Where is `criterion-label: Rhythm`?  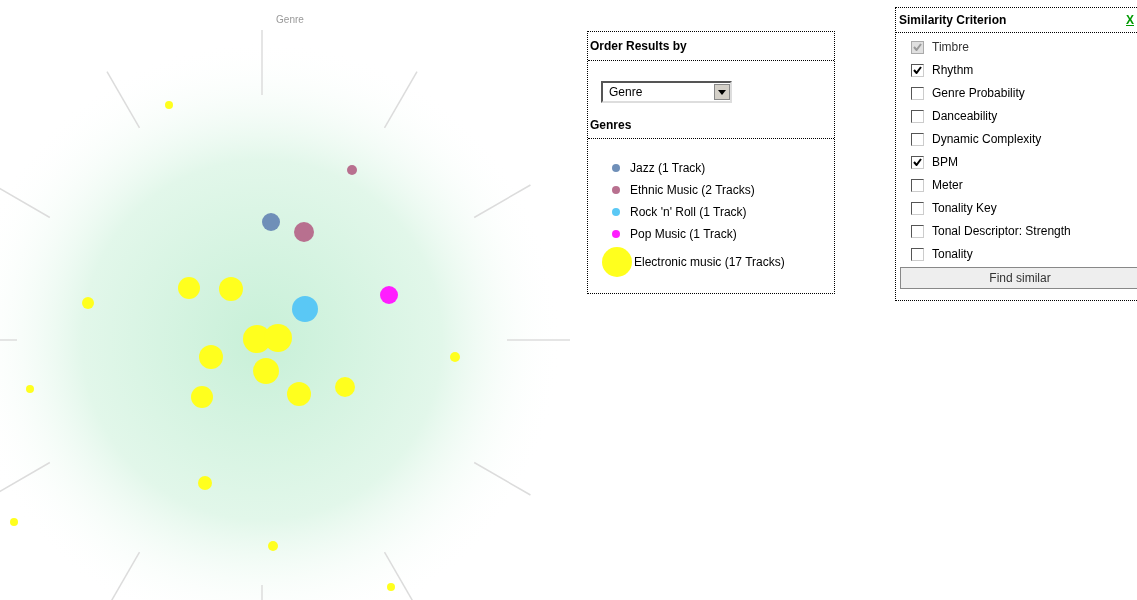 criterion-label: Rhythm is located at coordinates (953, 70).